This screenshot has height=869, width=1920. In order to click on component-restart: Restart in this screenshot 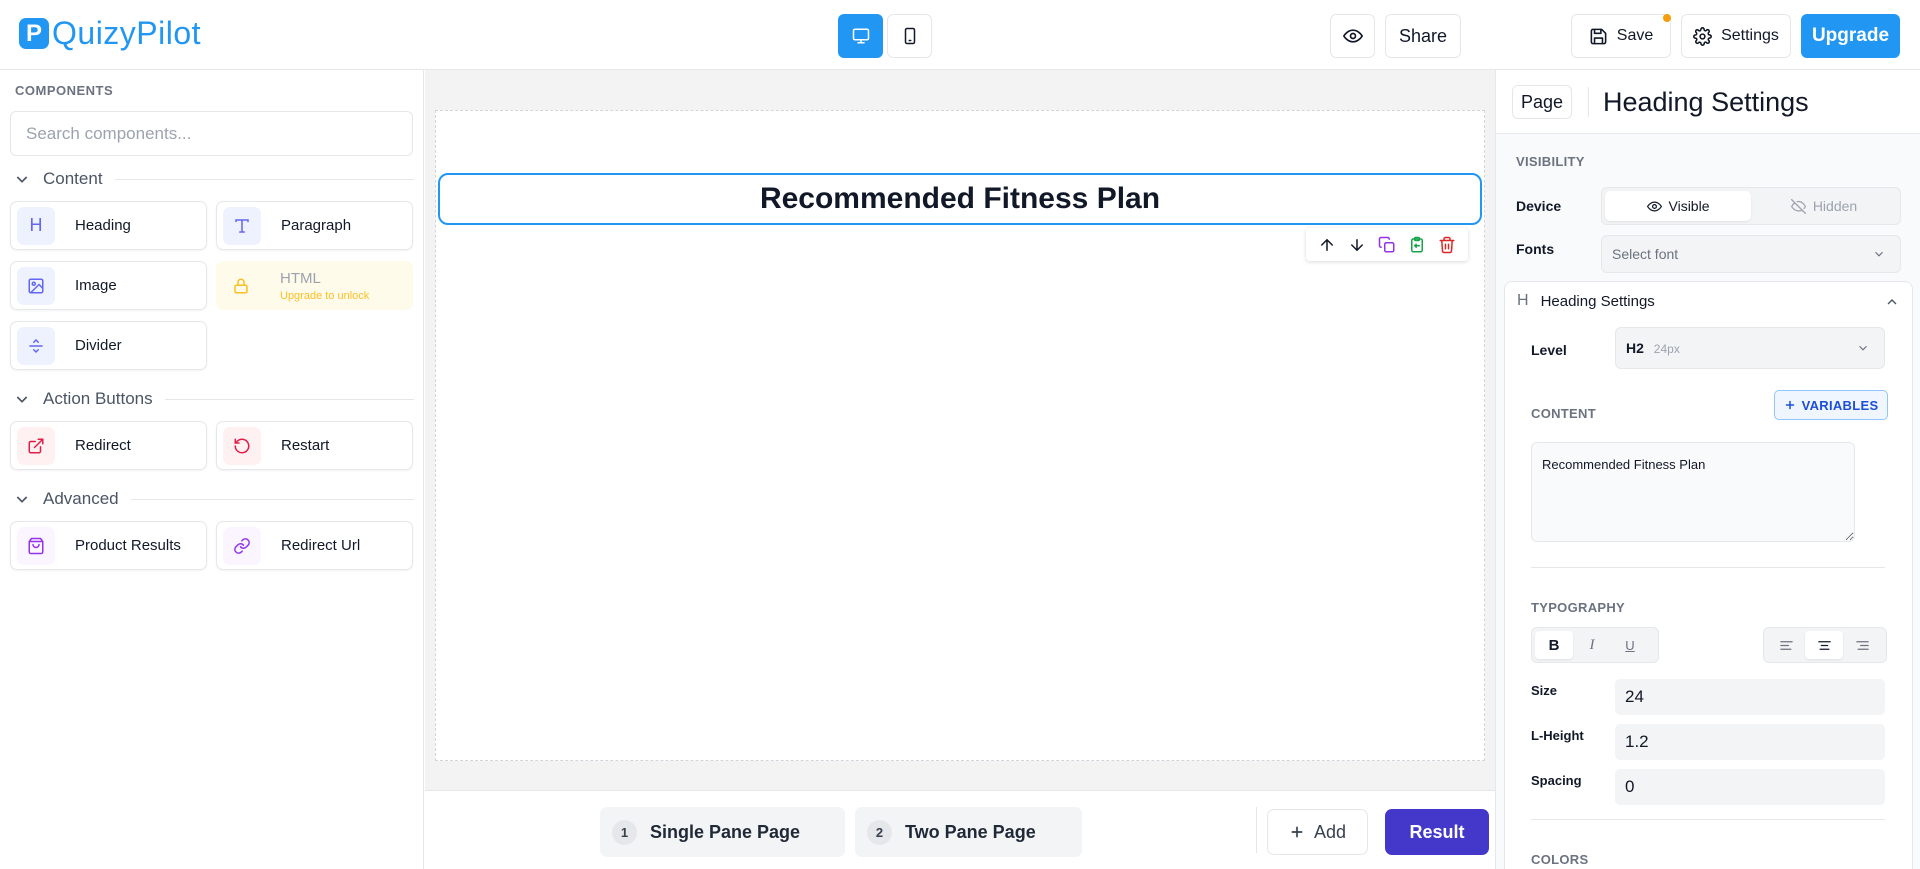, I will do `click(314, 445)`.